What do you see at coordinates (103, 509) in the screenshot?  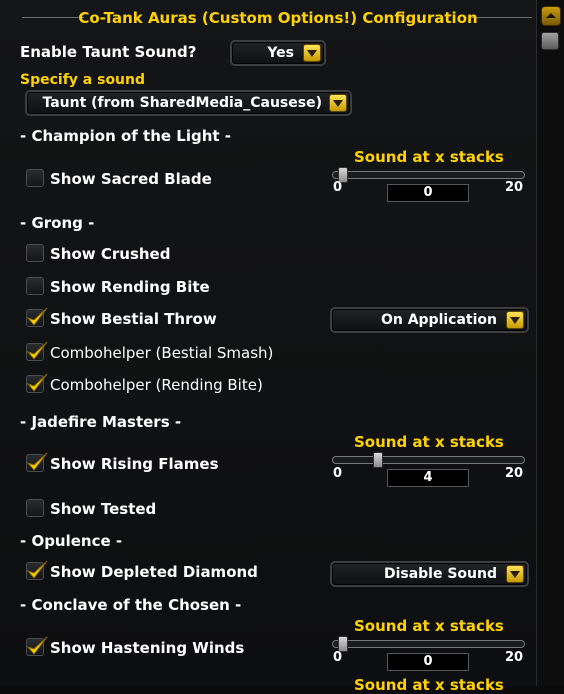 I see `tested-label: Show Tested` at bounding box center [103, 509].